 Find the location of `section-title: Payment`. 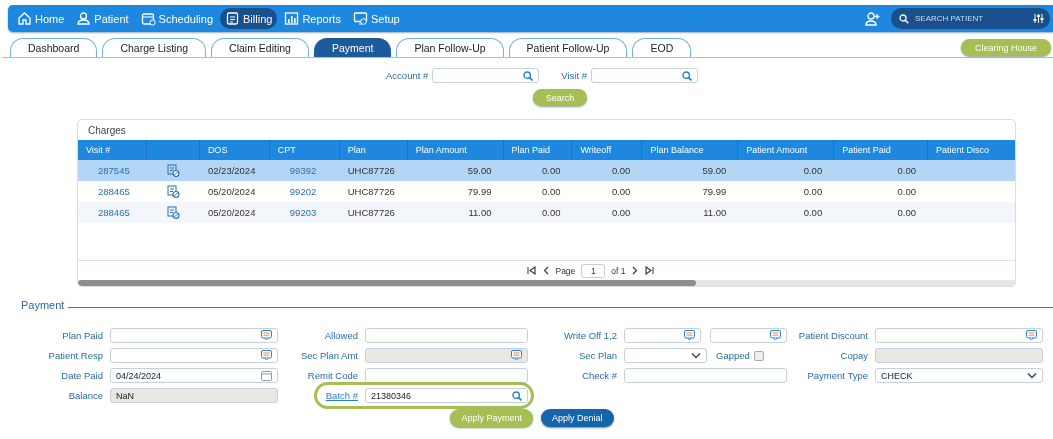

section-title: Payment is located at coordinates (43, 305).